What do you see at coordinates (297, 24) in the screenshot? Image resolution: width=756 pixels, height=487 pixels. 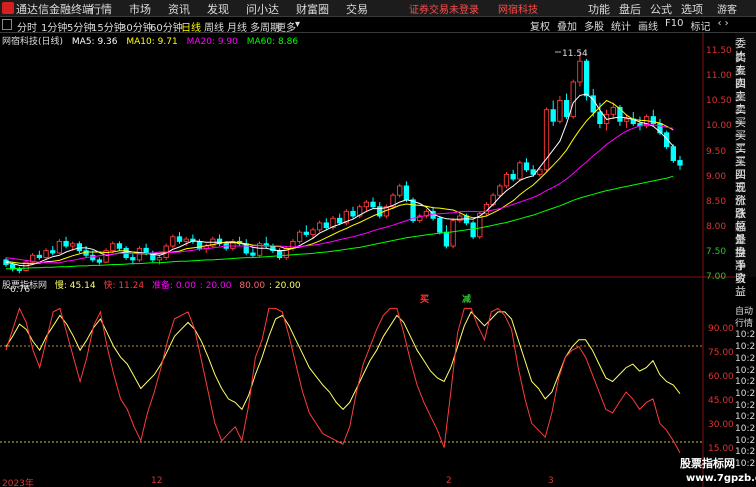 I see `more-chevron-icon: ▾` at bounding box center [297, 24].